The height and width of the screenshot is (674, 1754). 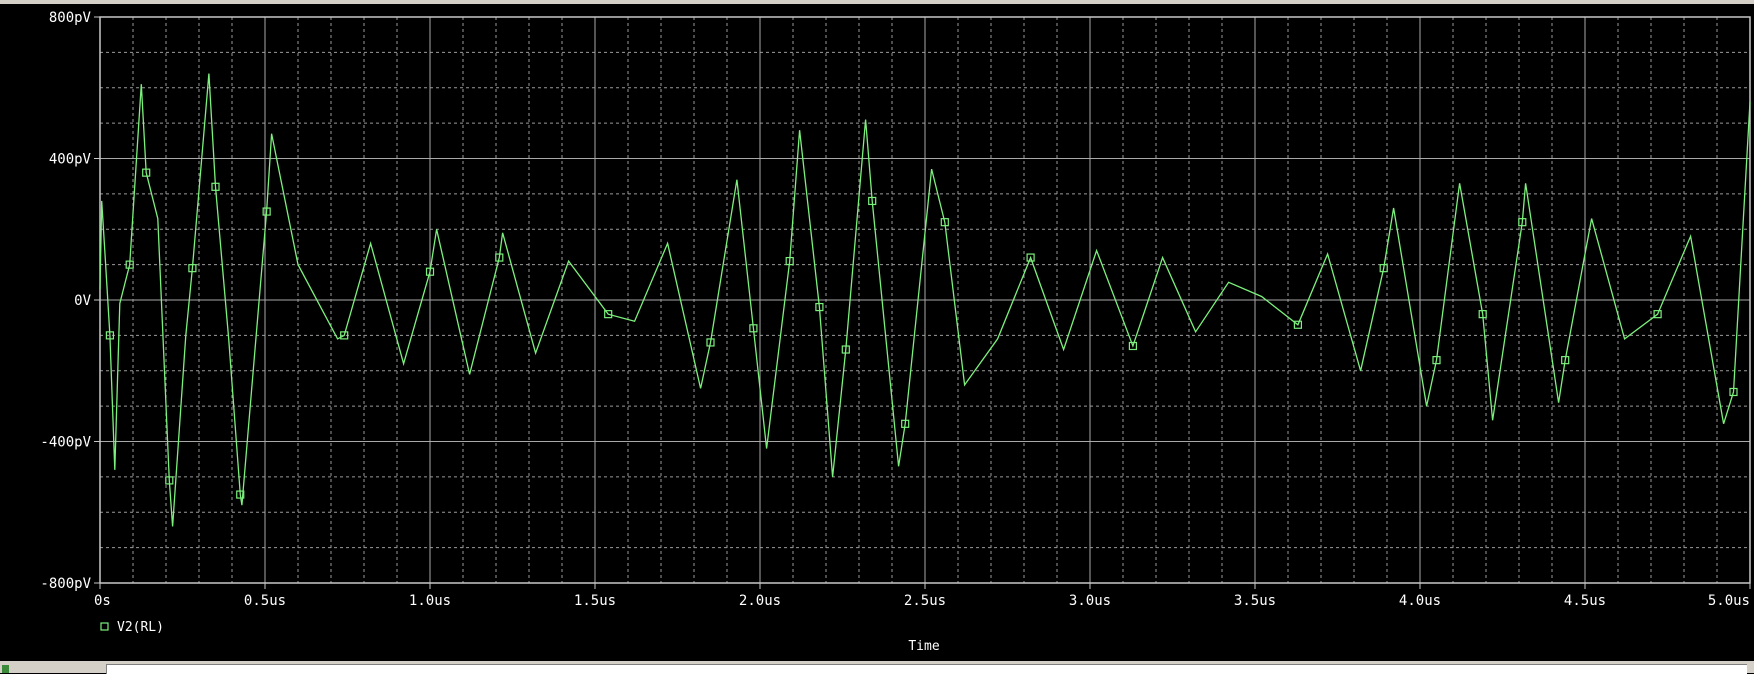 What do you see at coordinates (877, 667) in the screenshot?
I see `bottom-status-bar` at bounding box center [877, 667].